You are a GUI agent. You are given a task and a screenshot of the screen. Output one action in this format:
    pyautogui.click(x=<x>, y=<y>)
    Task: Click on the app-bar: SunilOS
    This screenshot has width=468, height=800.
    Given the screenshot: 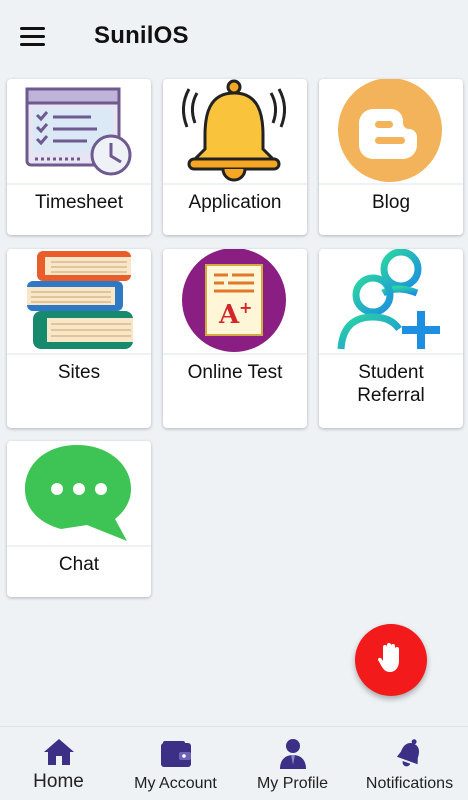 What is the action you would take?
    pyautogui.click(x=234, y=36)
    